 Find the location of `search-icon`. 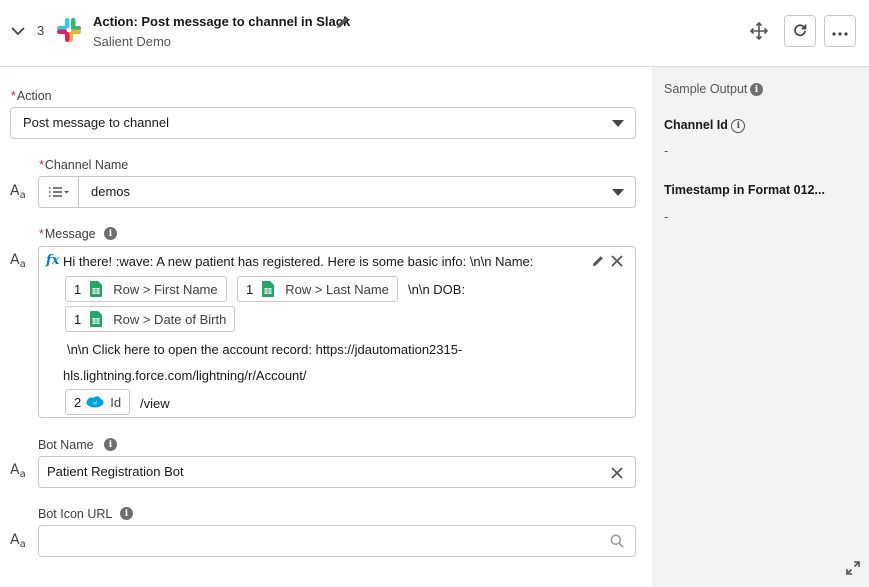

search-icon is located at coordinates (617, 542).